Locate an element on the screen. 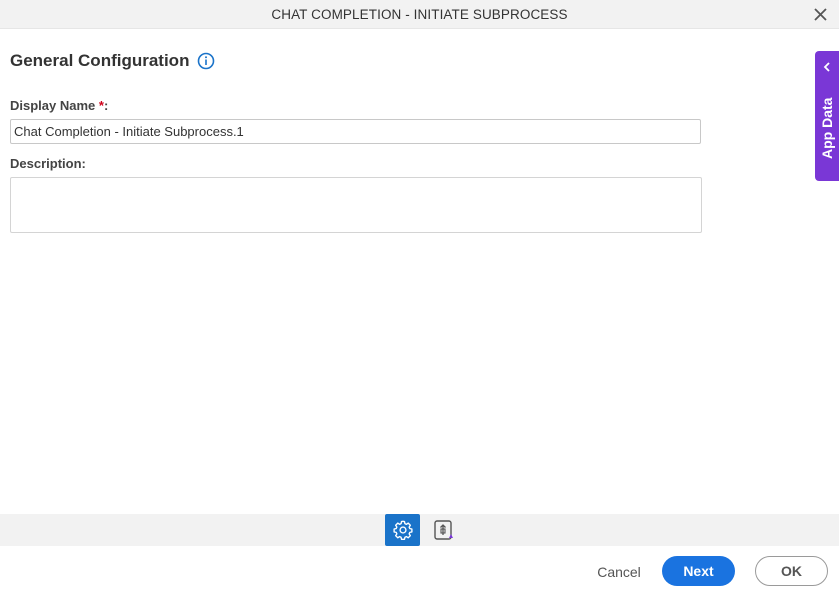 Image resolution: width=839 pixels, height=594 pixels. app-data-tab-button is located at coordinates (443, 530).